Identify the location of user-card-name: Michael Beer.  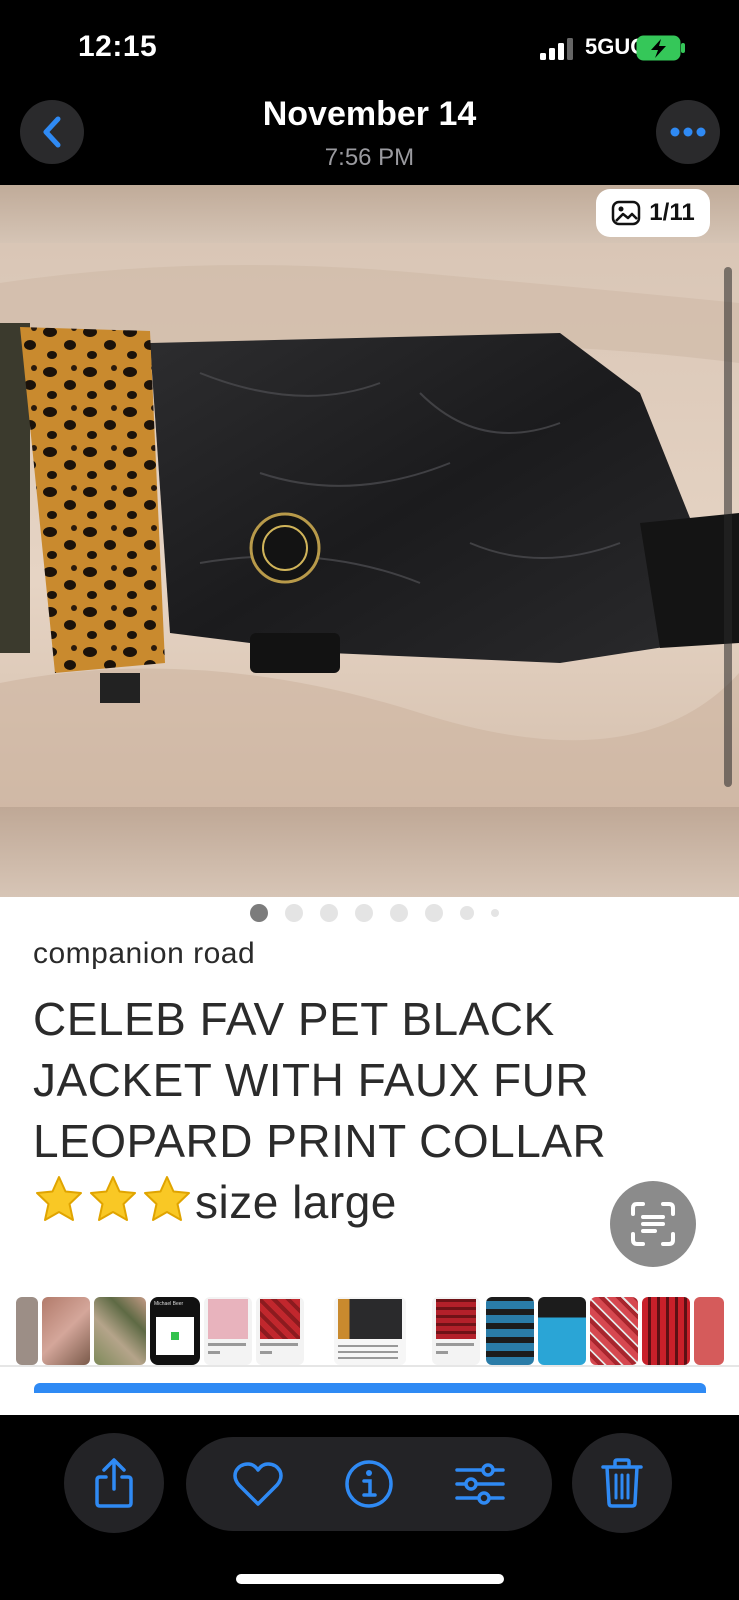
(169, 1304).